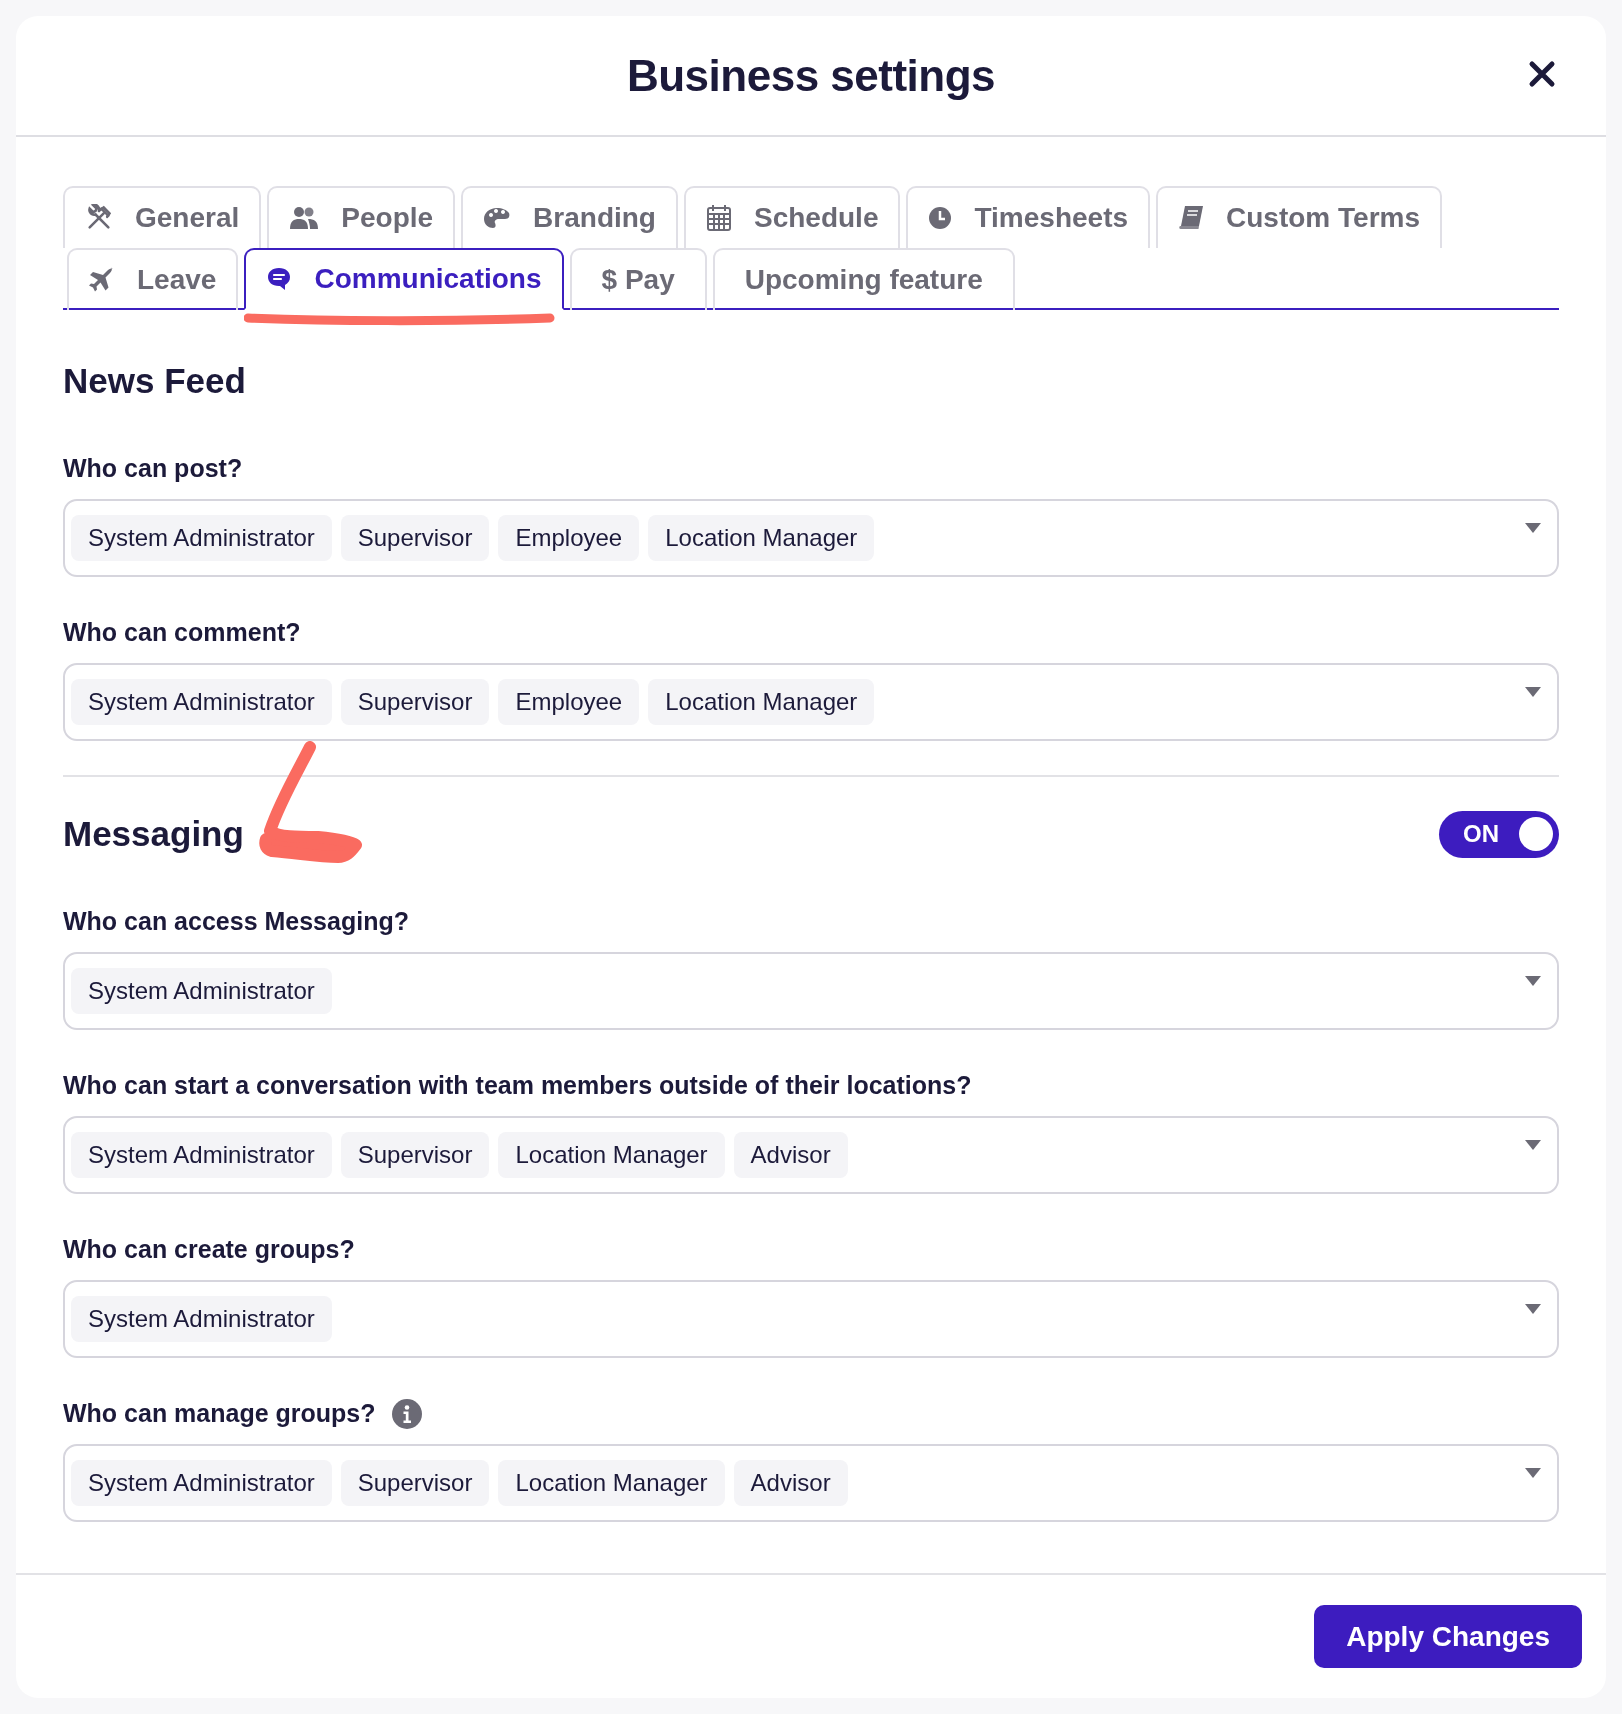 The height and width of the screenshot is (1714, 1622). Describe the element at coordinates (719, 218) in the screenshot. I see `calendar-icon` at that location.